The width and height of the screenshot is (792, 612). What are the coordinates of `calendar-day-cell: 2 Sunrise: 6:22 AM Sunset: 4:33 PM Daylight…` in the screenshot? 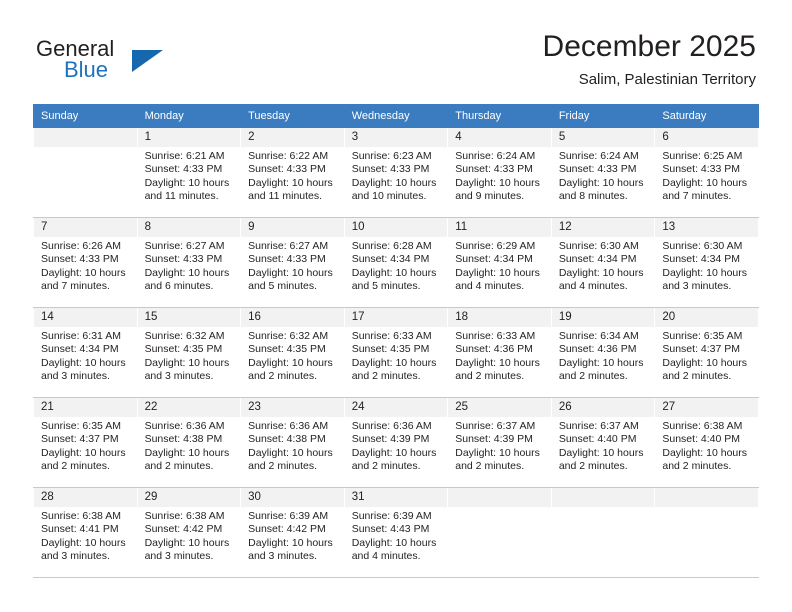 It's located at (292, 172).